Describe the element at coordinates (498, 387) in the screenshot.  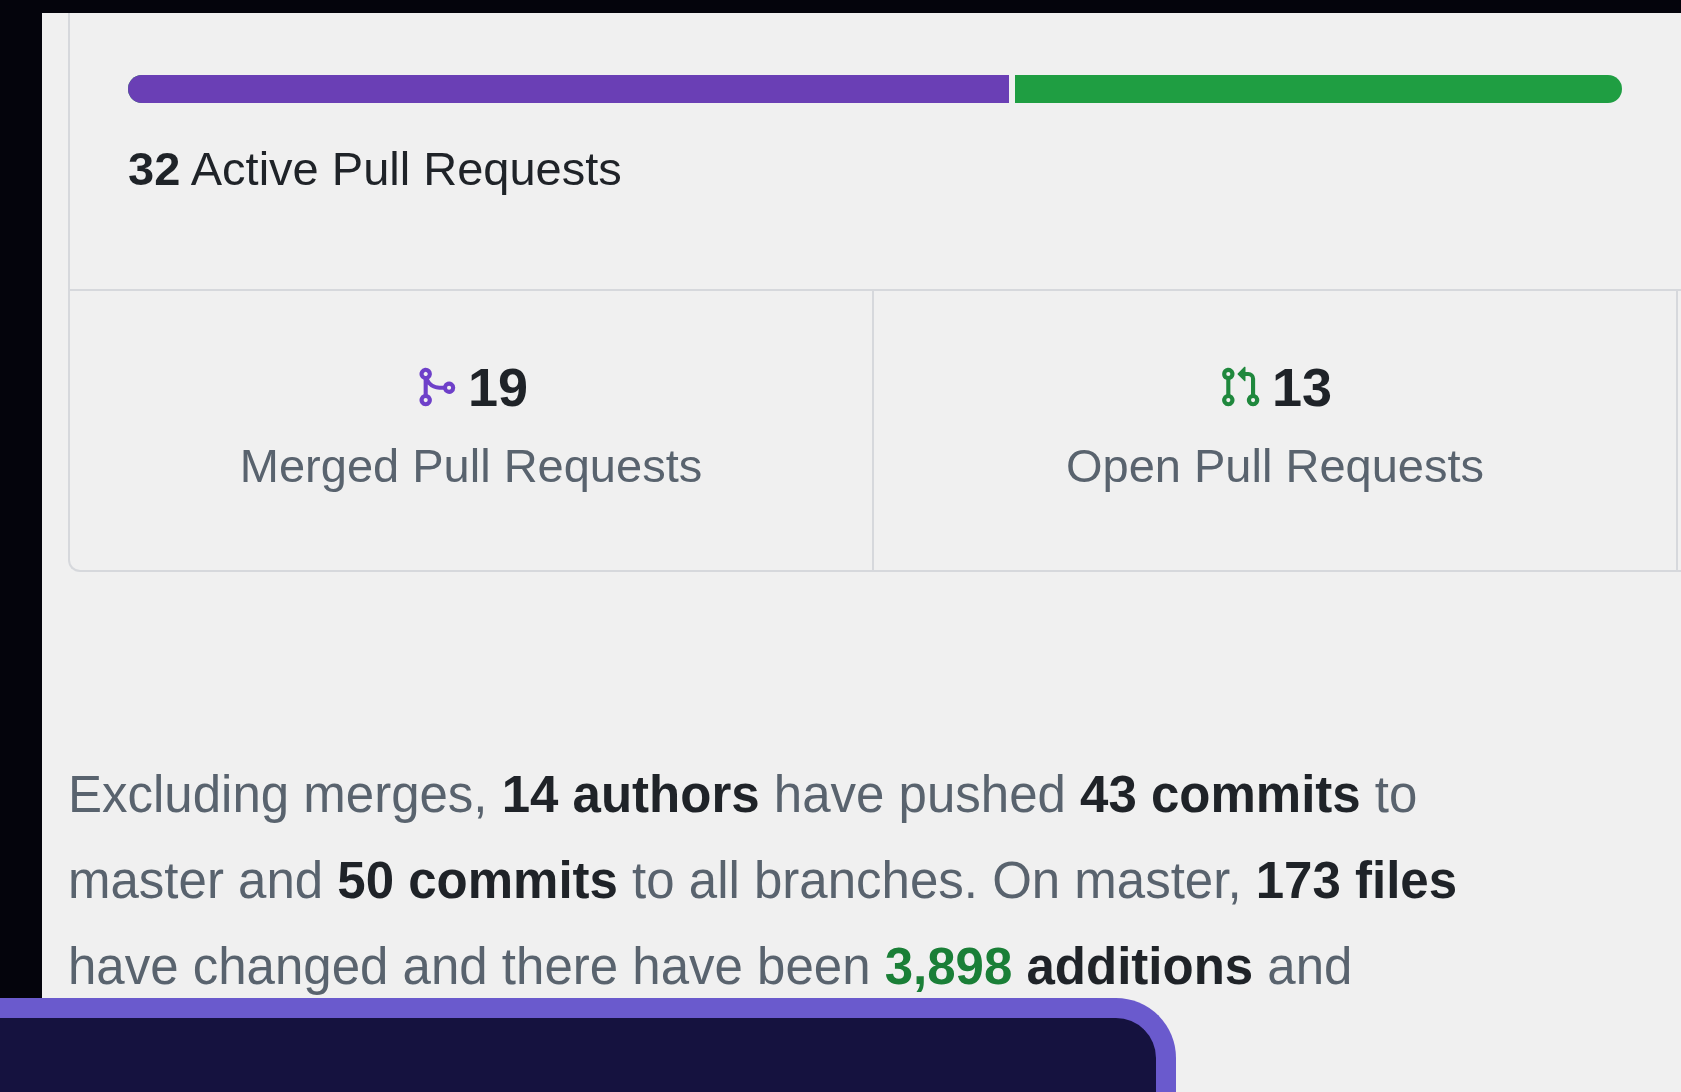
I see `stat-count: 19` at that location.